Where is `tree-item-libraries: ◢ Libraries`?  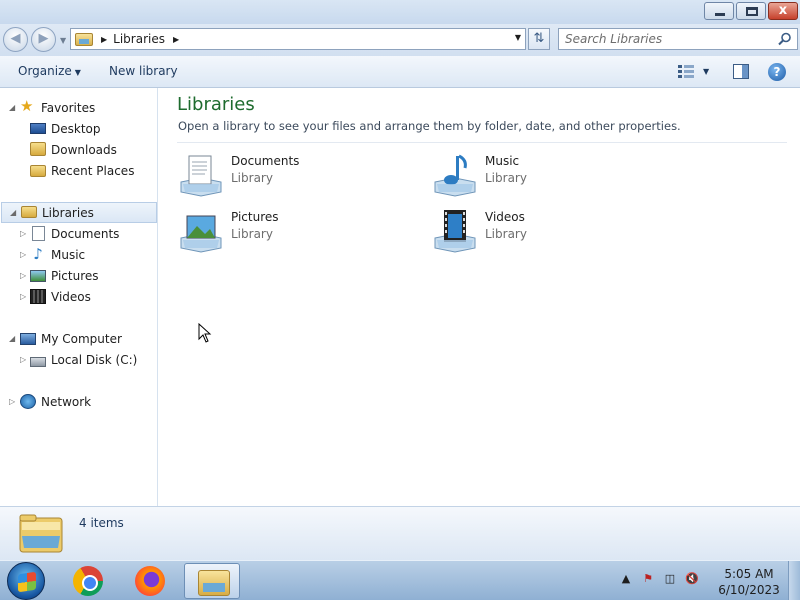
tree-item-libraries: ◢ Libraries is located at coordinates (79, 212).